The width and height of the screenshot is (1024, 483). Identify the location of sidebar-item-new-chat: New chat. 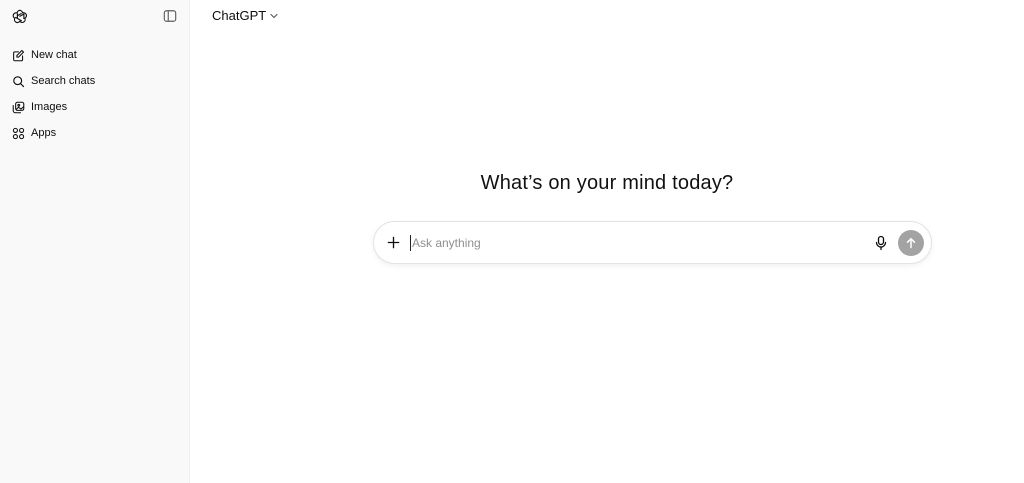
(94, 55).